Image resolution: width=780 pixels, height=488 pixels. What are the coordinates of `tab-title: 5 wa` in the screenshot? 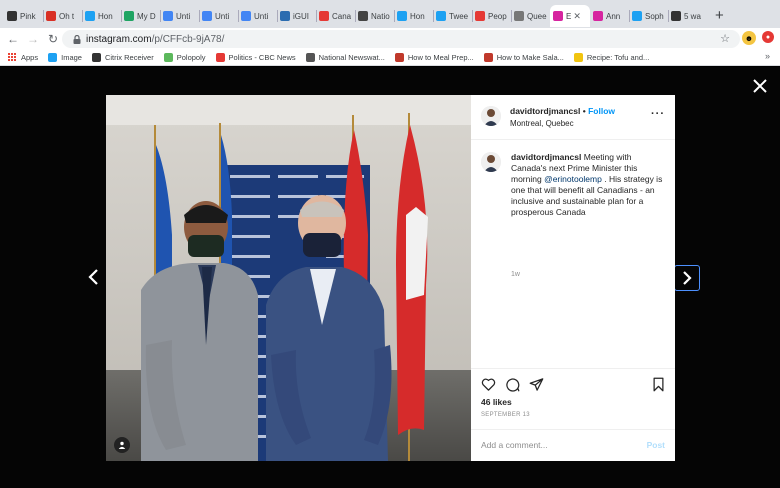 It's located at (692, 16).